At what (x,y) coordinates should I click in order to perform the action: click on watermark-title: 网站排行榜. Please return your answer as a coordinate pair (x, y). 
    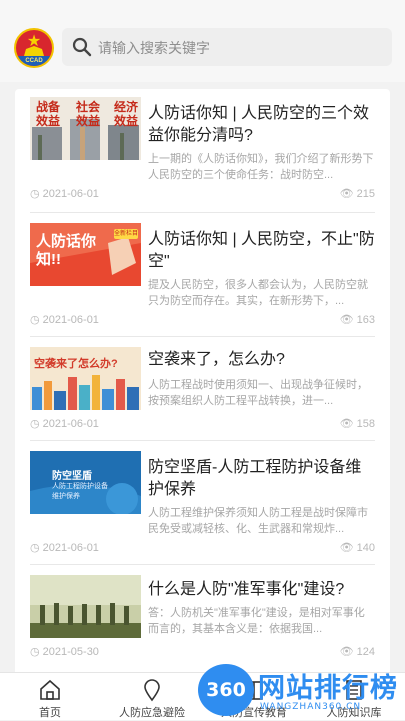
    Looking at the image, I should click on (328, 688).